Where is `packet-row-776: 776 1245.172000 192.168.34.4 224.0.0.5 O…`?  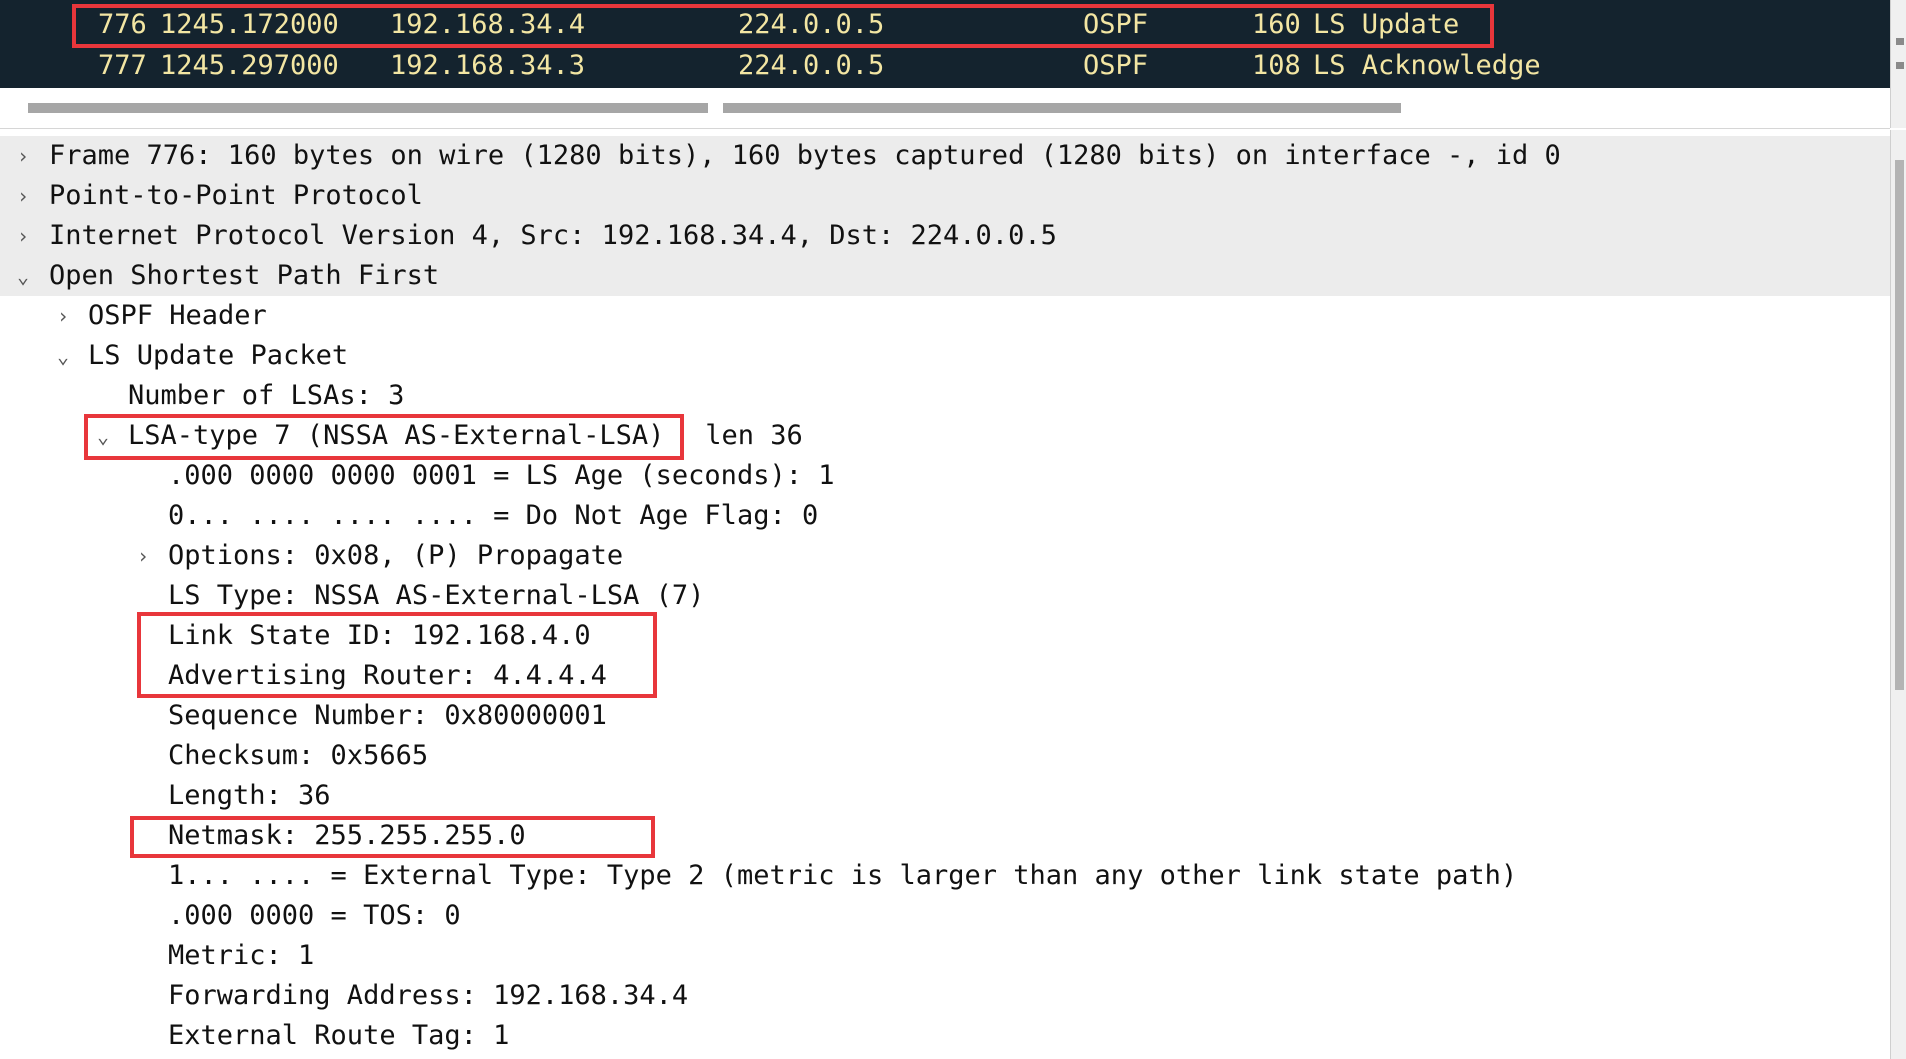
packet-row-776: 776 1245.172000 192.168.34.4 224.0.0.5 O… is located at coordinates (945, 25).